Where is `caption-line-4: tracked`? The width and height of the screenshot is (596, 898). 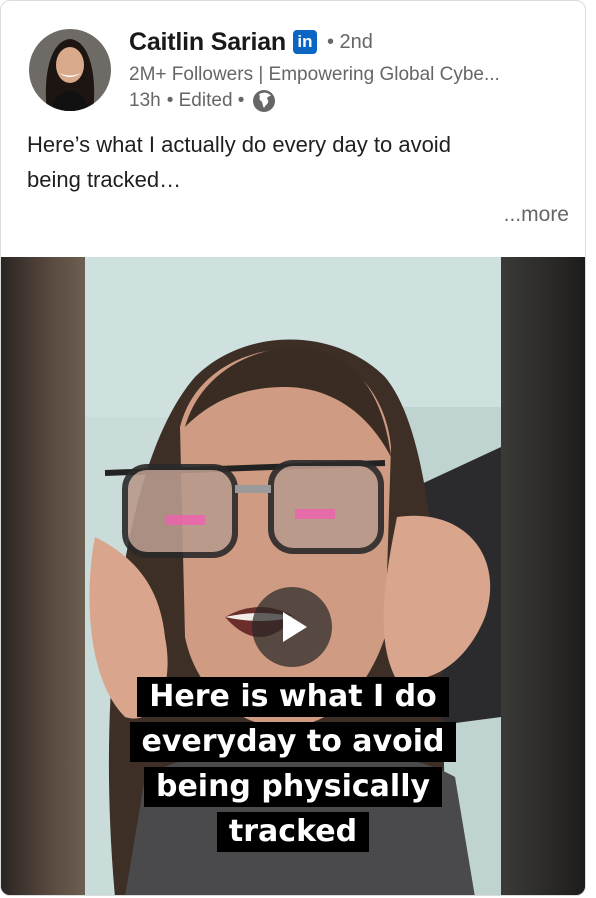
caption-line-4: tracked is located at coordinates (293, 832).